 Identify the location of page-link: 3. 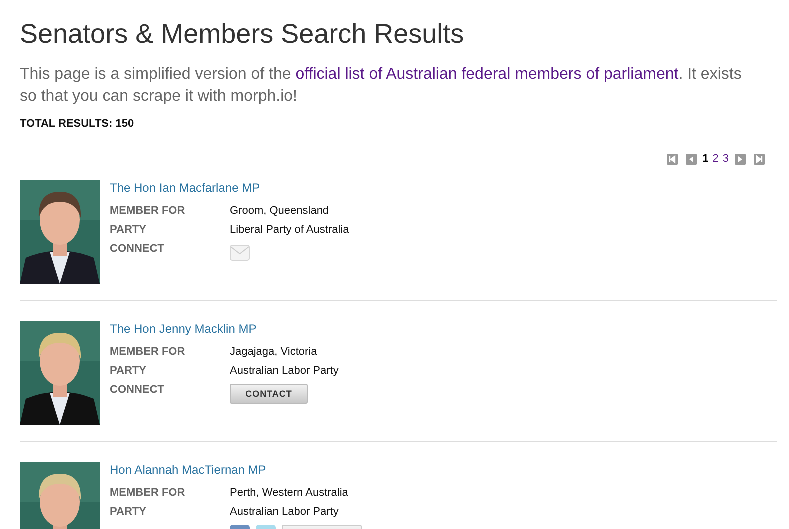
(725, 159).